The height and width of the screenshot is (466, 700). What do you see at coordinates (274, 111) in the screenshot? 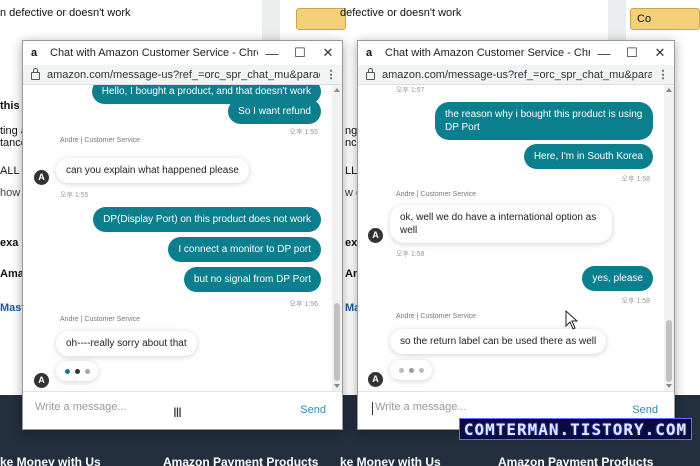
I see `outgoing-message: So I want refund` at bounding box center [274, 111].